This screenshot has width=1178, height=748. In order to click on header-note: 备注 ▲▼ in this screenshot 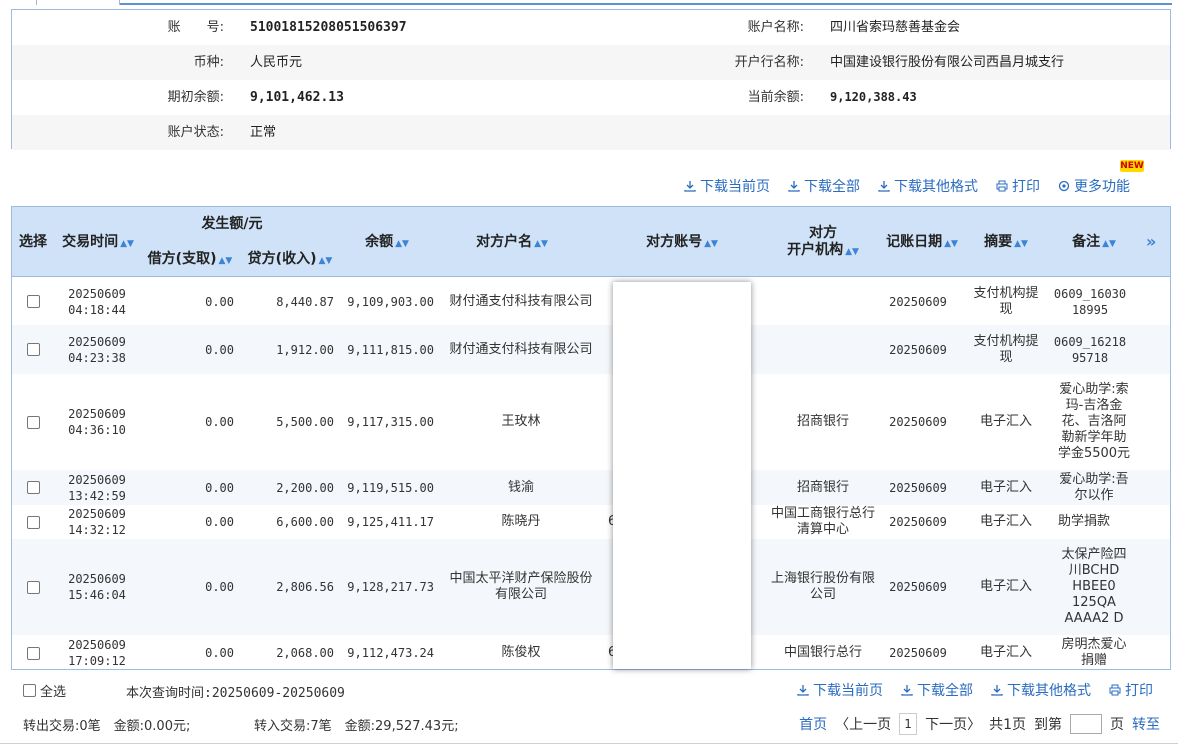, I will do `click(1094, 243)`.